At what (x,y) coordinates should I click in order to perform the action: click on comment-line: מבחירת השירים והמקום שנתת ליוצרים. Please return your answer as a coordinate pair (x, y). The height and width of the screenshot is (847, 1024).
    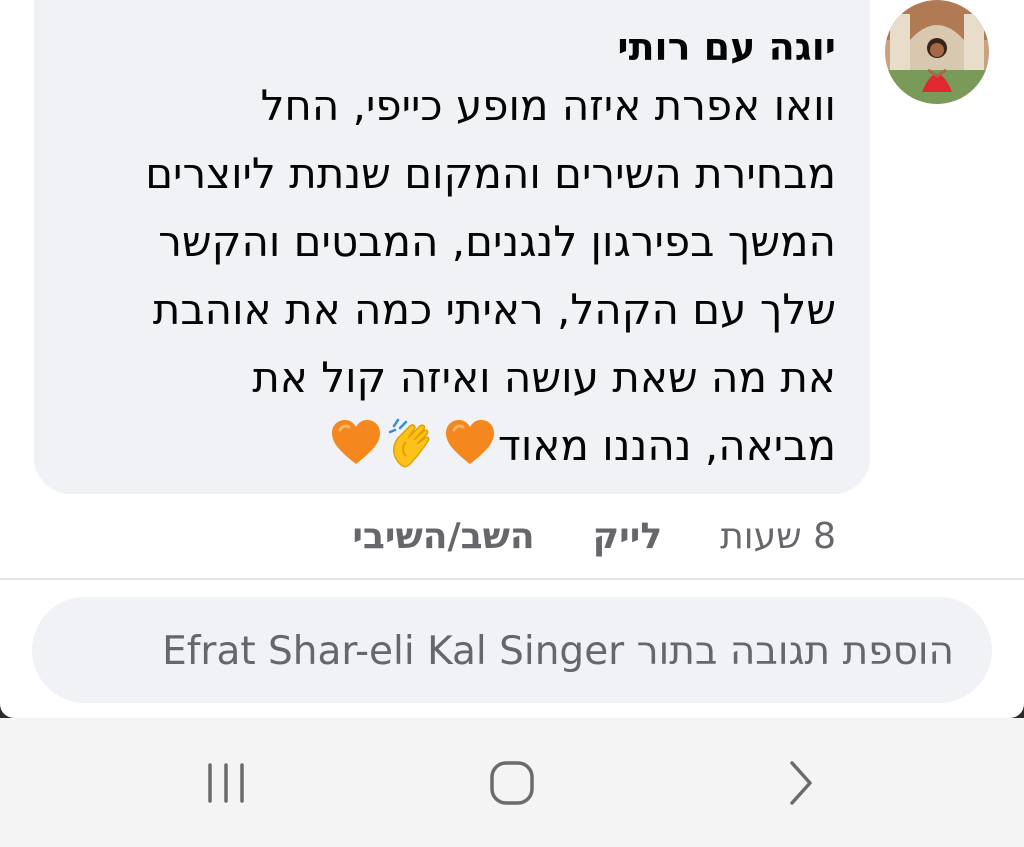
    Looking at the image, I should click on (490, 173).